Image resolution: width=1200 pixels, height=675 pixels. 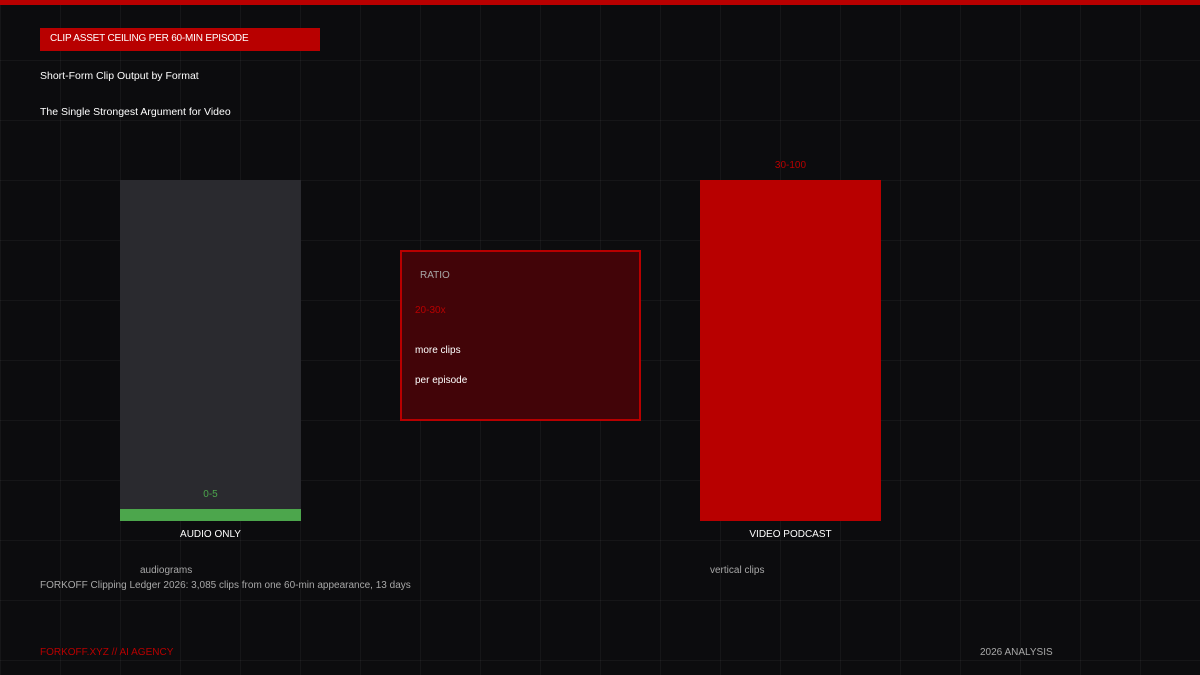 I want to click on ratio-value: 20-30x, so click(x=430, y=310).